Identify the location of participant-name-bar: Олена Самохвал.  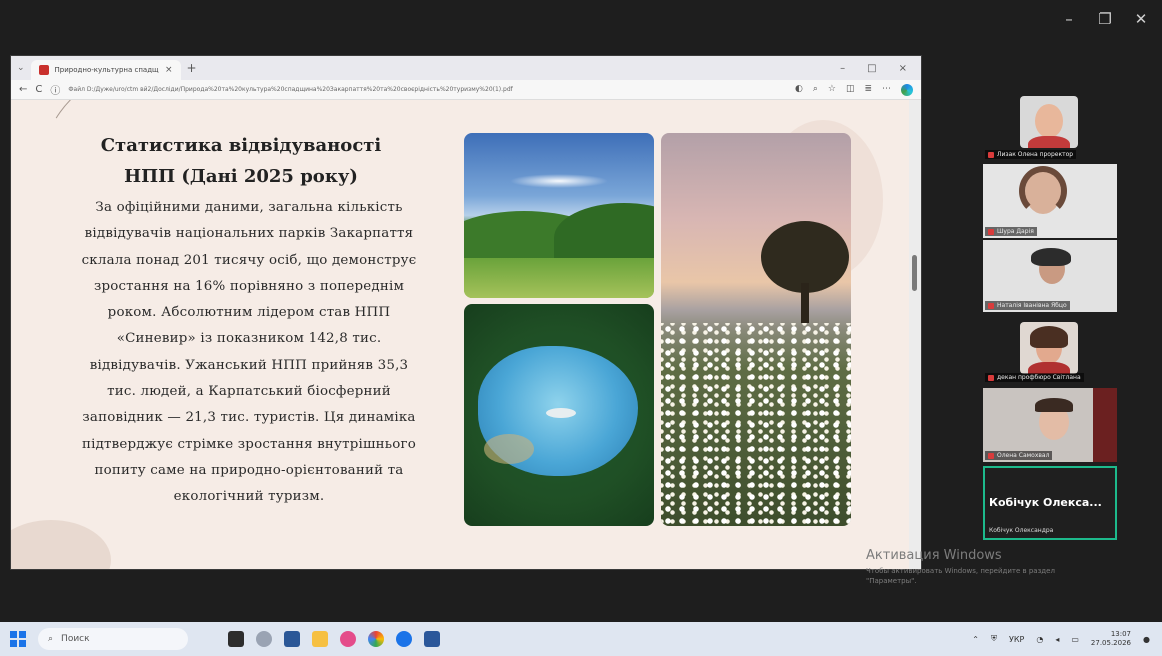
(1019, 455).